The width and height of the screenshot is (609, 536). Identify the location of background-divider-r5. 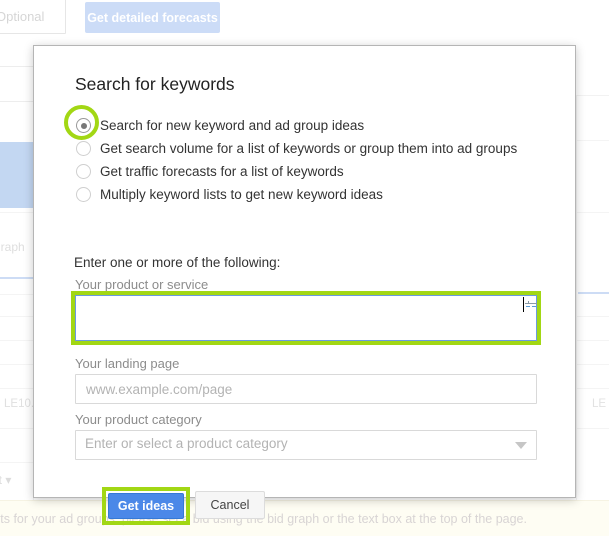
(592, 364).